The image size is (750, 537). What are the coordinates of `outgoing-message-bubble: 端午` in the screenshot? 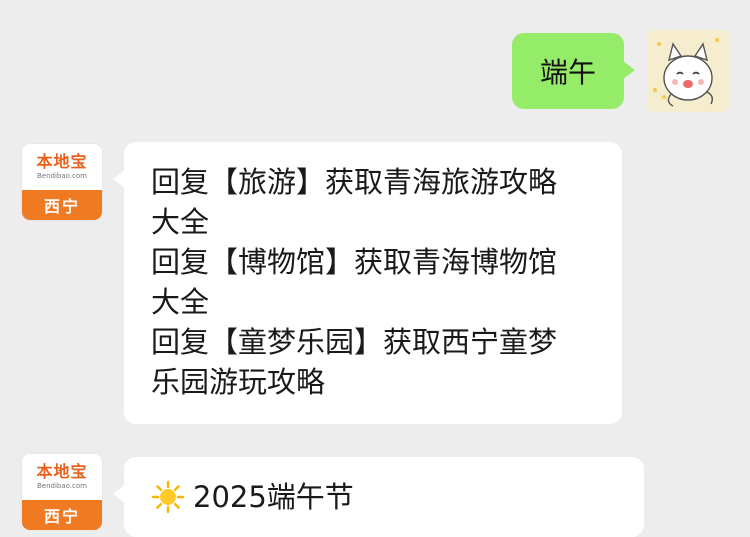 It's located at (573, 71).